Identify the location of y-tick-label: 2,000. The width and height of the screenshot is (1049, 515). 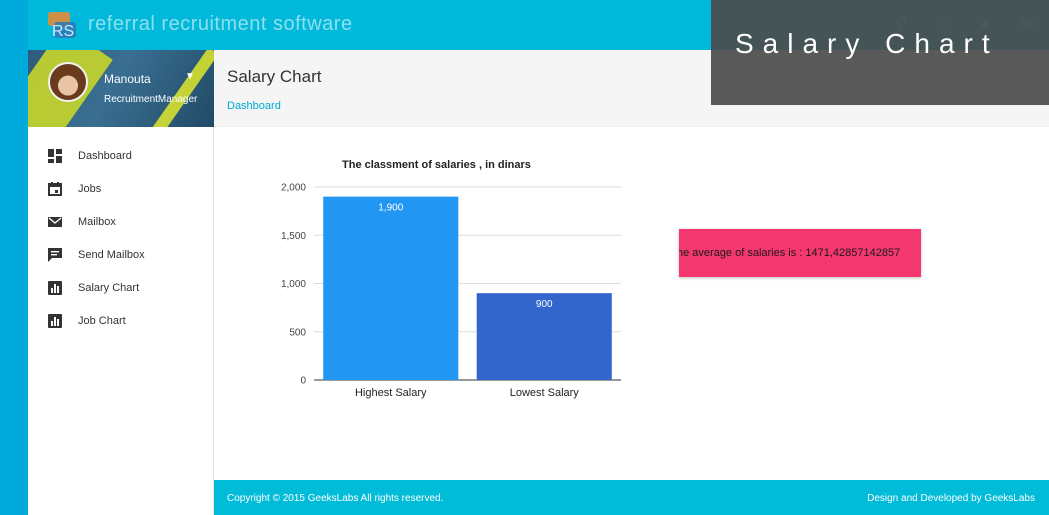
(293, 188).